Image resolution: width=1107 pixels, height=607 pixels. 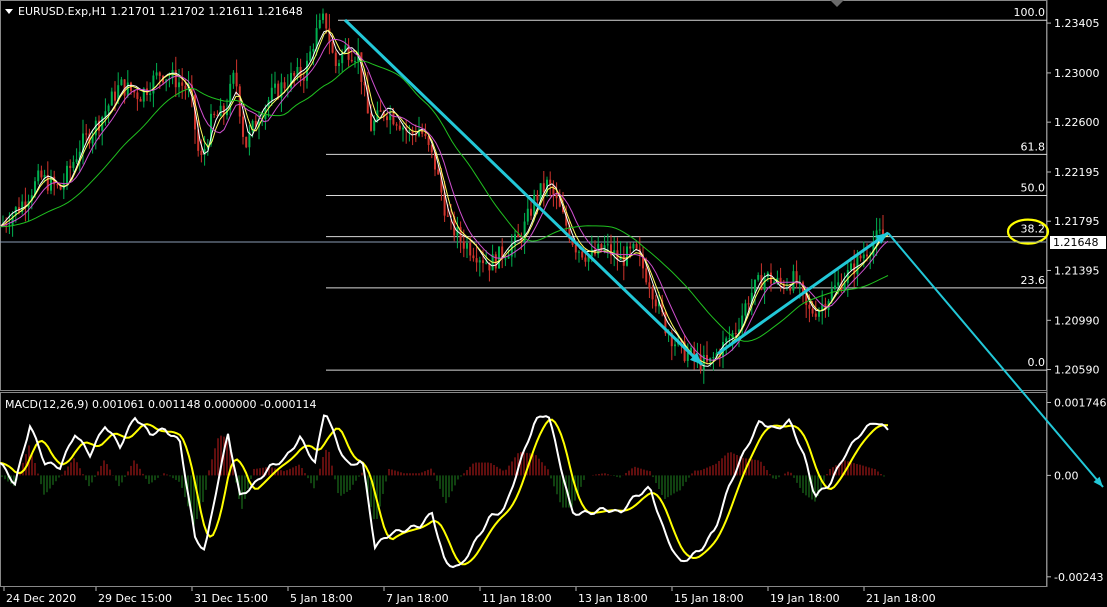 What do you see at coordinates (41, 598) in the screenshot?
I see `time-tick-label: 24 Dec 2020` at bounding box center [41, 598].